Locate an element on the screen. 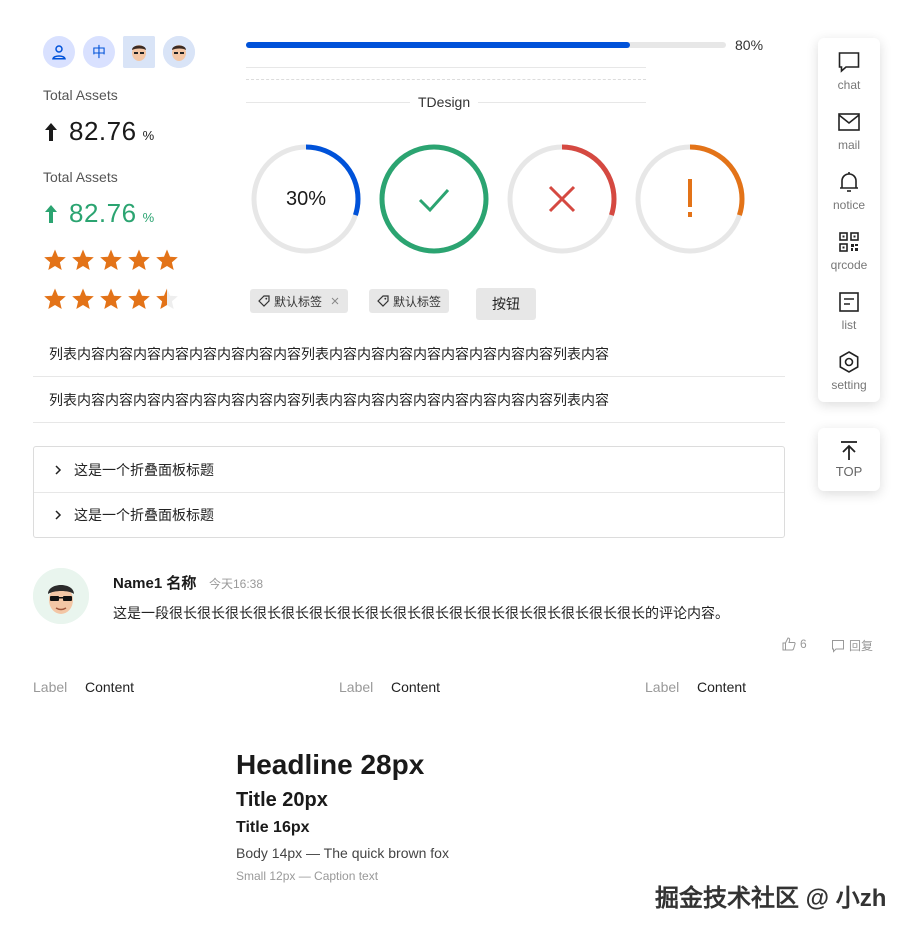 Image resolution: width=918 pixels, height=935 pixels. like-count: 6 is located at coordinates (803, 644).